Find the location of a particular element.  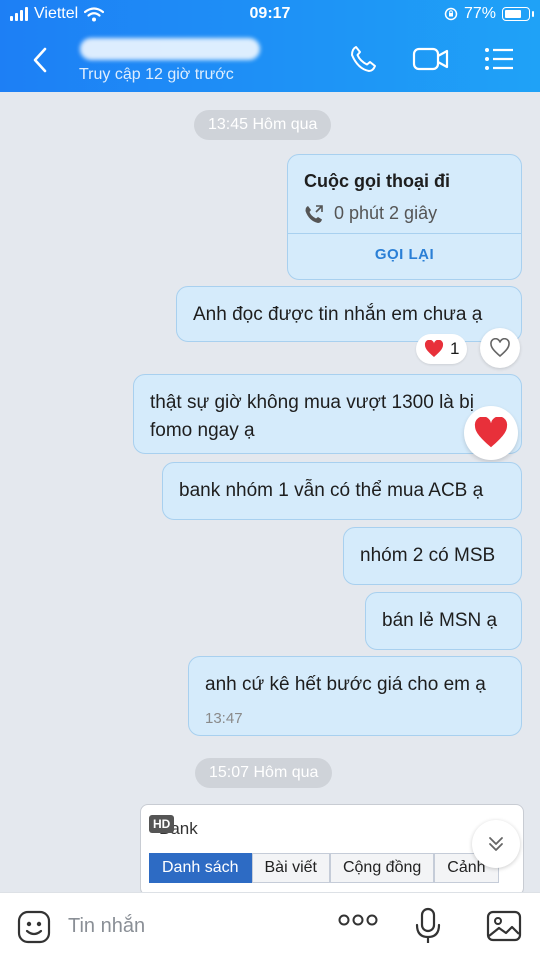

battery-percent: 77% is located at coordinates (479, 13).